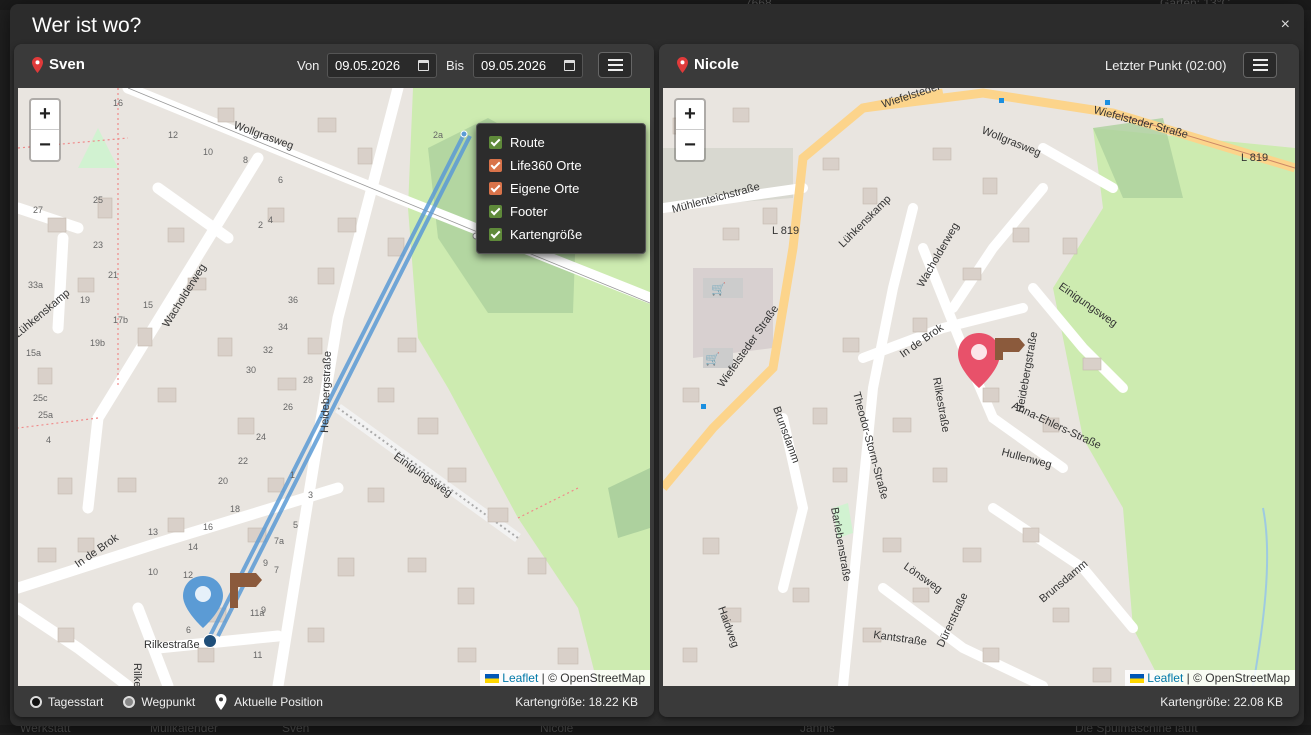 This screenshot has height=735, width=1311. What do you see at coordinates (1285, 25) in the screenshot?
I see `close-button: ×` at bounding box center [1285, 25].